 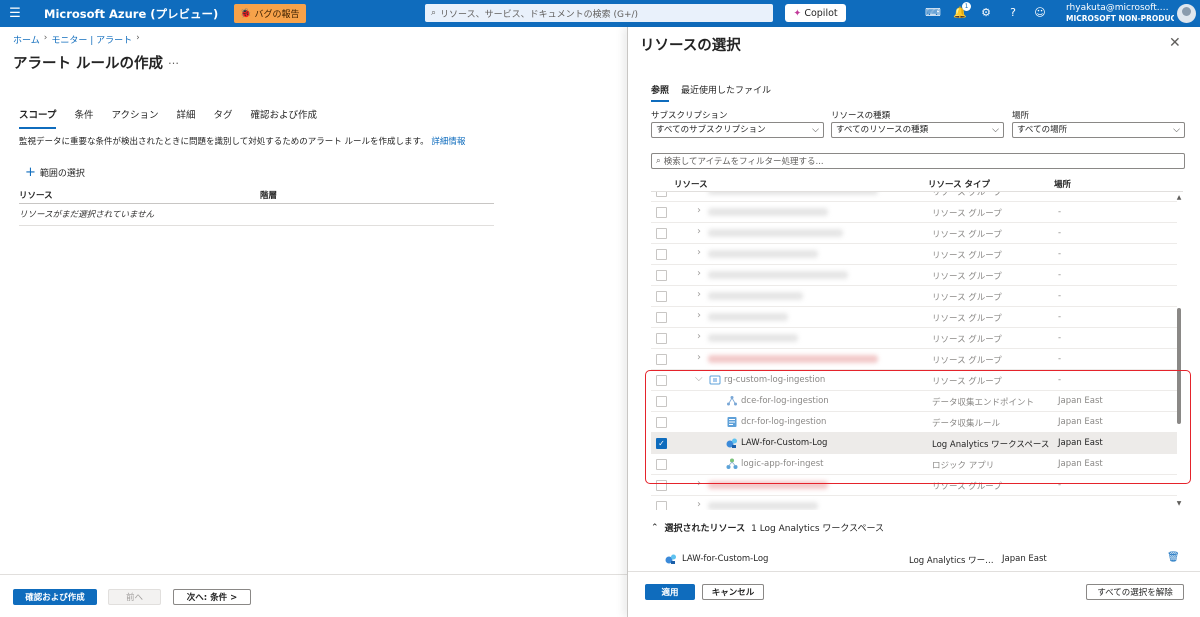 What do you see at coordinates (134, 597) in the screenshot?
I see `previous-button: 前へ` at bounding box center [134, 597].